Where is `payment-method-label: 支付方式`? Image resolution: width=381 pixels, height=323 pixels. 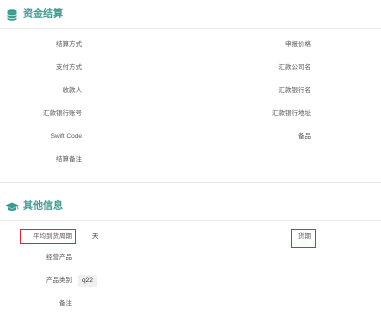
payment-method-label: 支付方式 is located at coordinates (69, 67).